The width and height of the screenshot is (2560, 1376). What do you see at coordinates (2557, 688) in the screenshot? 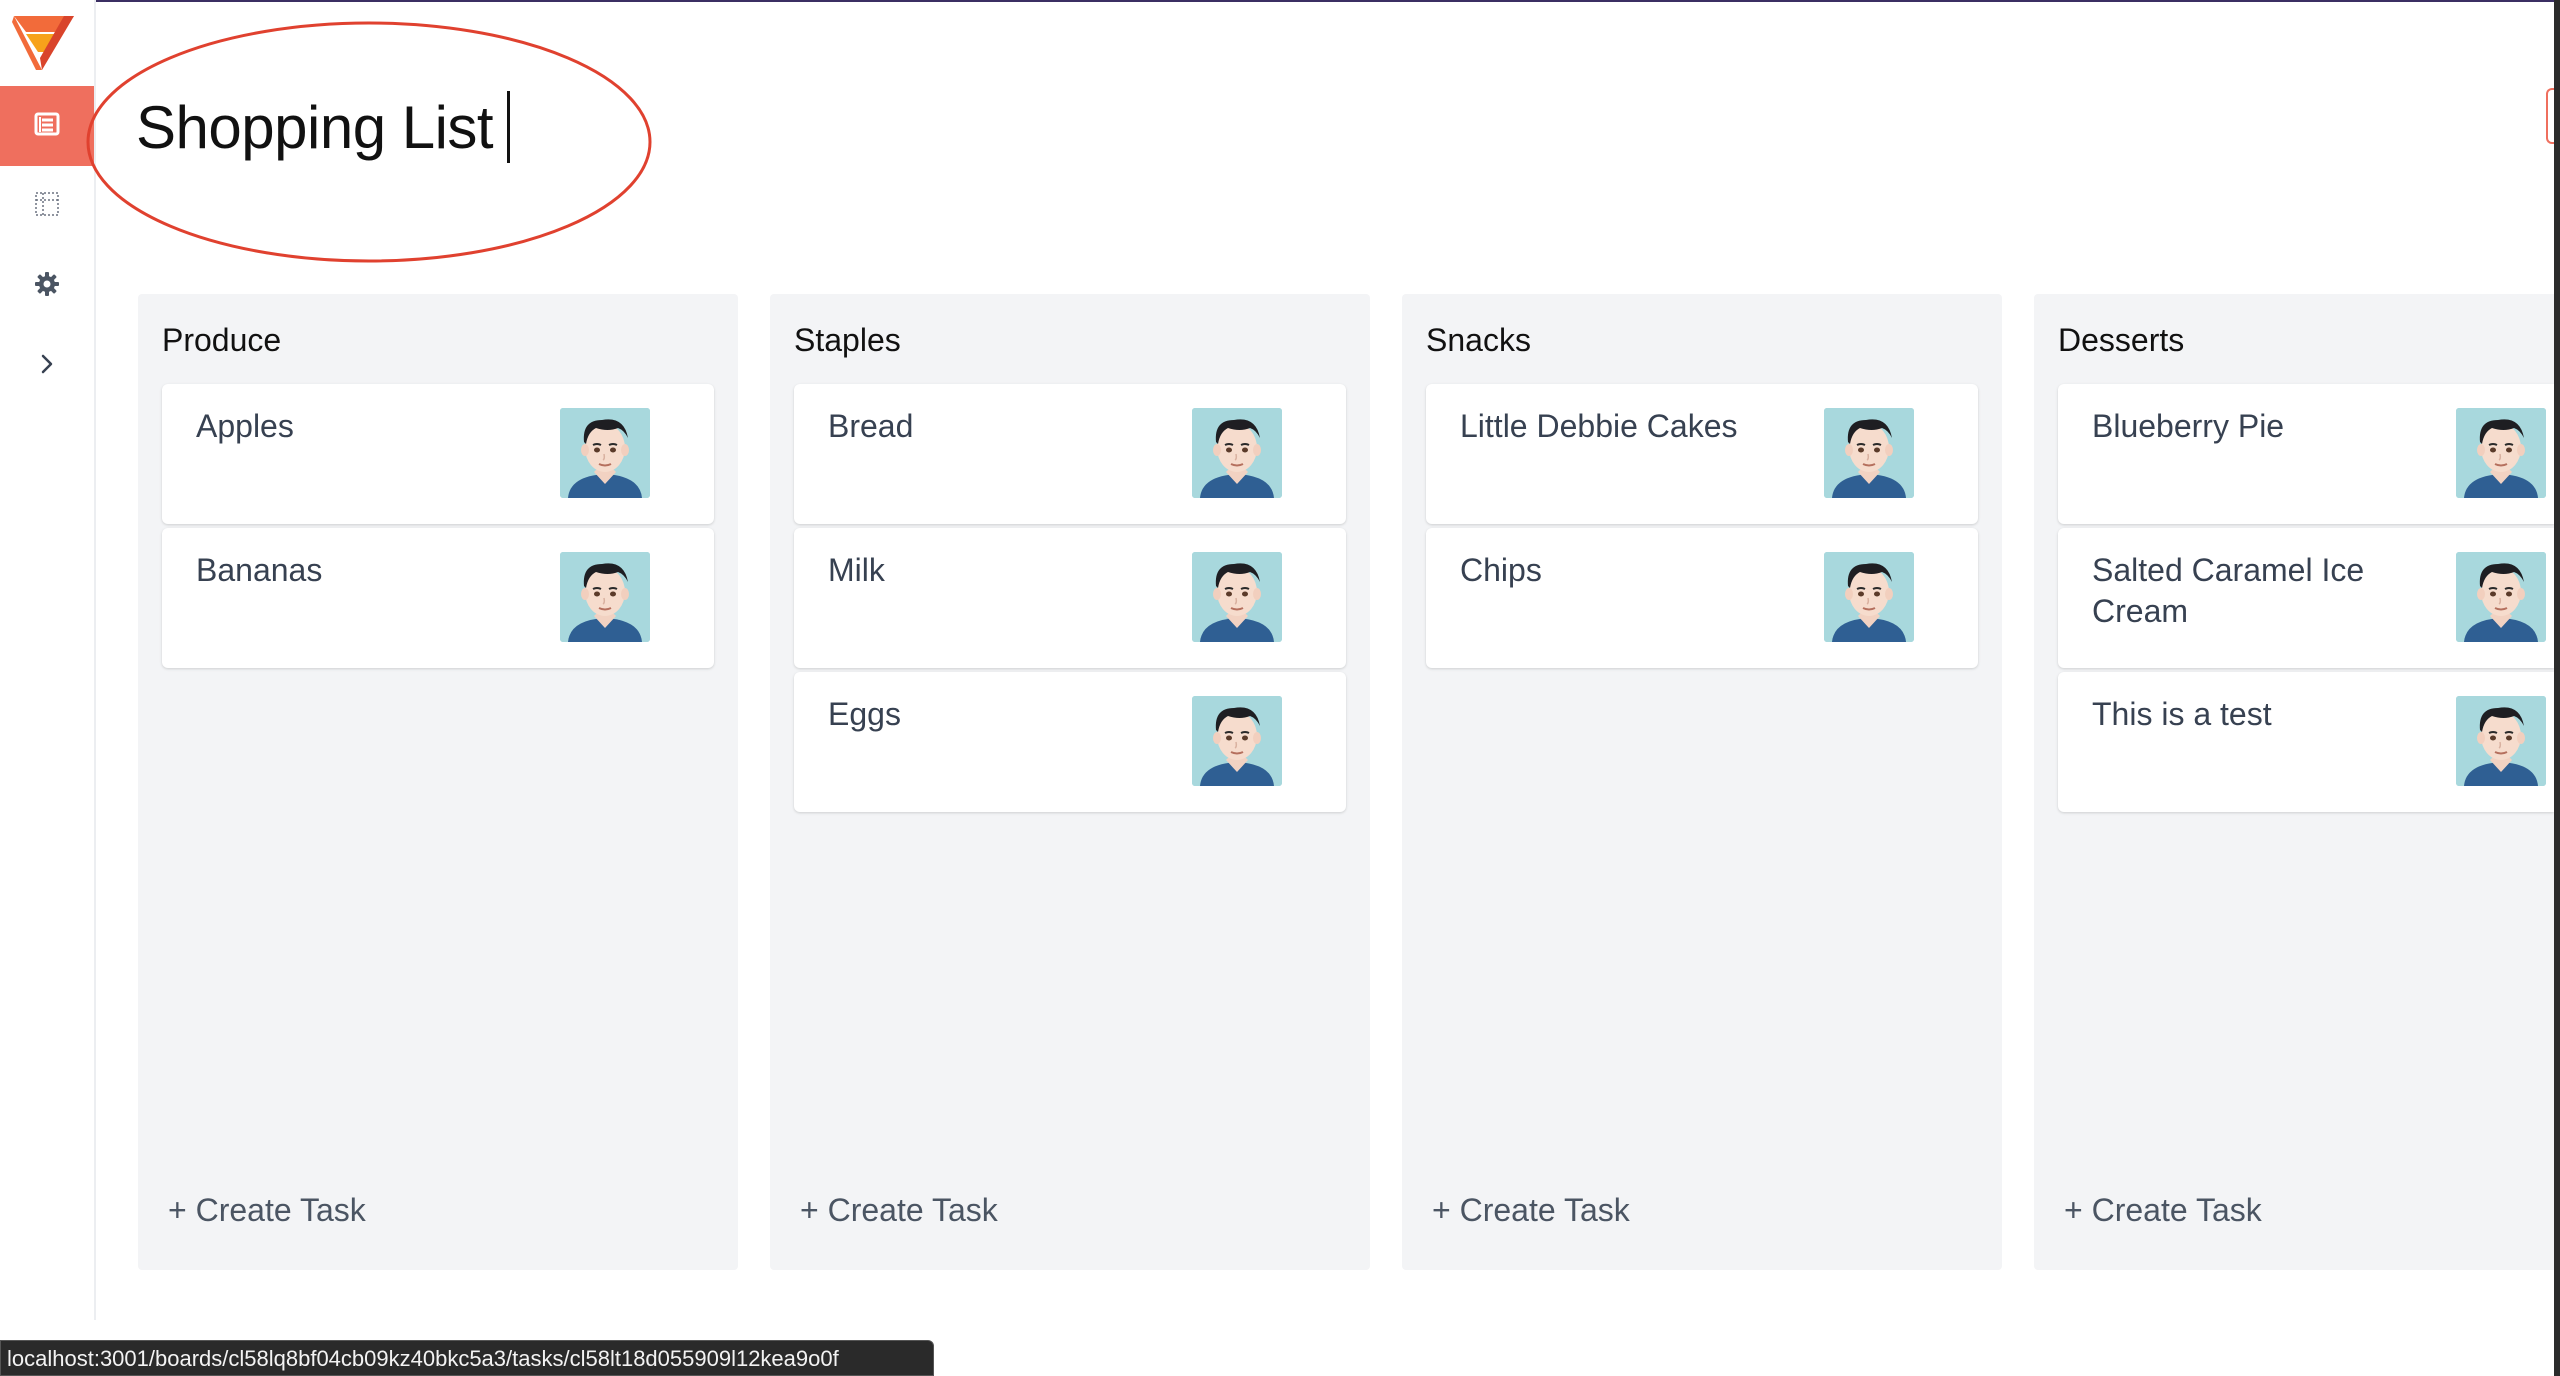
I see `window-right-border` at bounding box center [2557, 688].